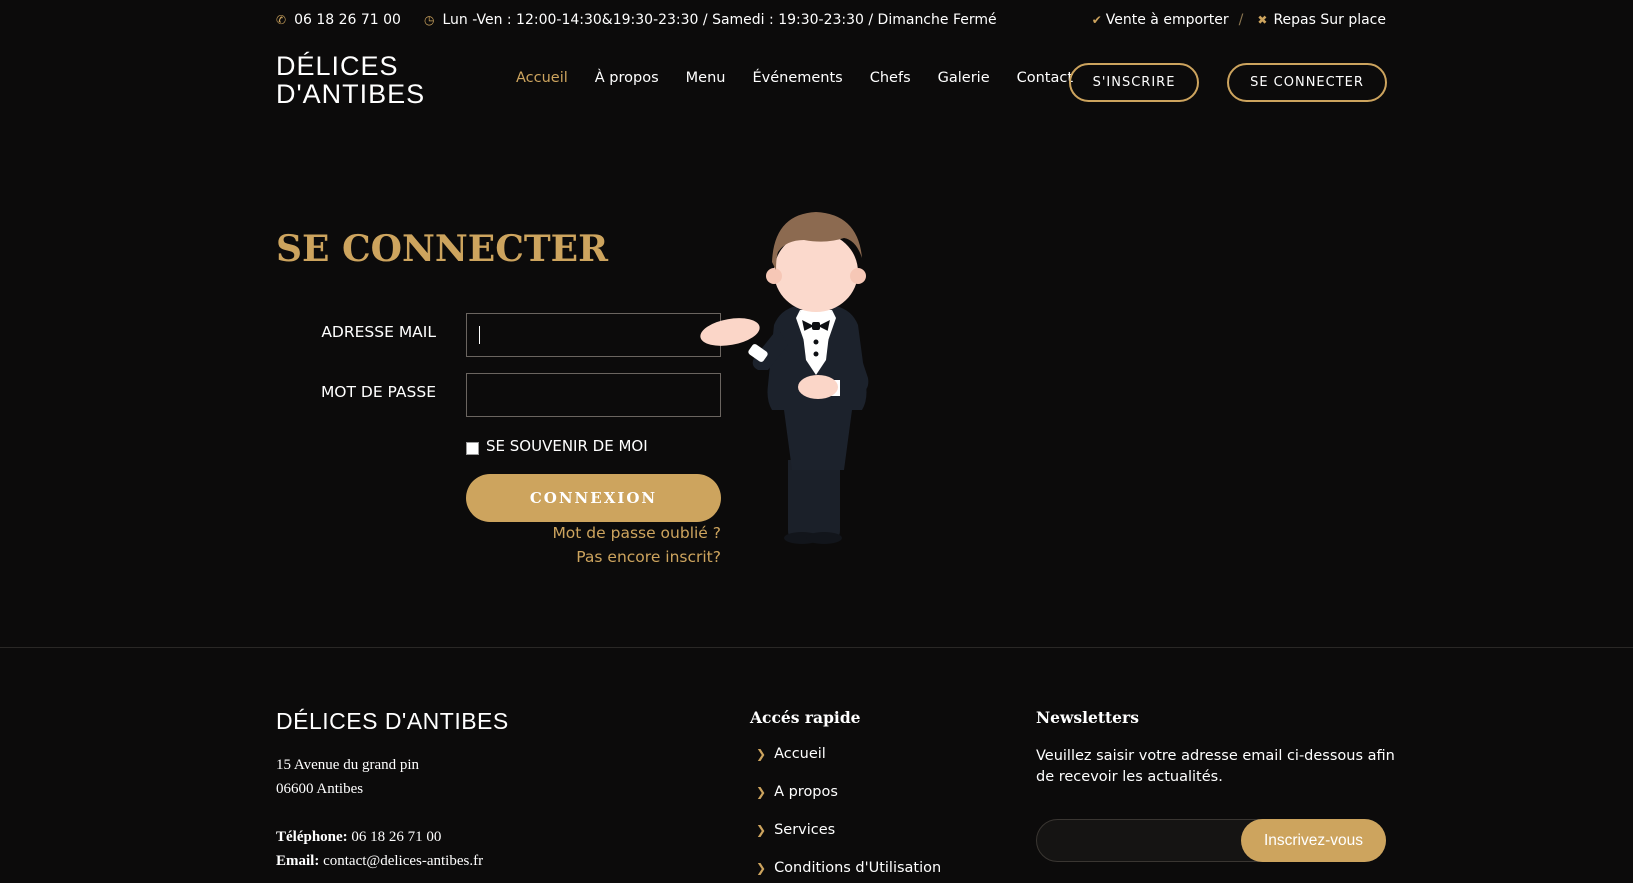 This screenshot has width=1633, height=883. Describe the element at coordinates (1167, 20) in the screenshot. I see `takeaway-label: Vente à emporter` at that location.